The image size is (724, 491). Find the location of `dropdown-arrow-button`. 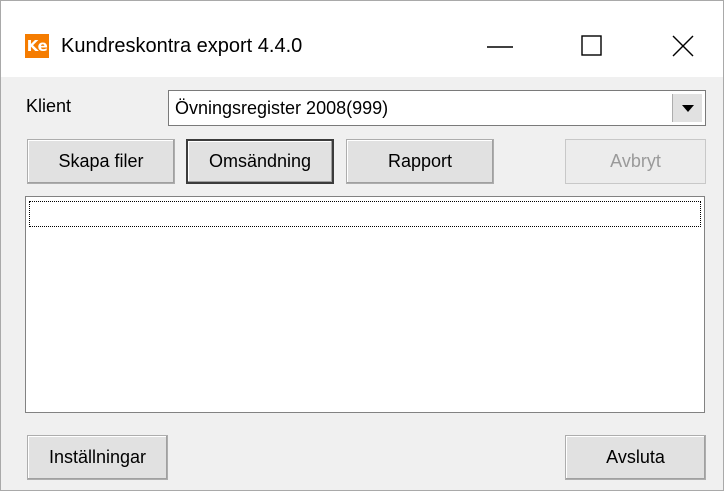

dropdown-arrow-button is located at coordinates (687, 108).